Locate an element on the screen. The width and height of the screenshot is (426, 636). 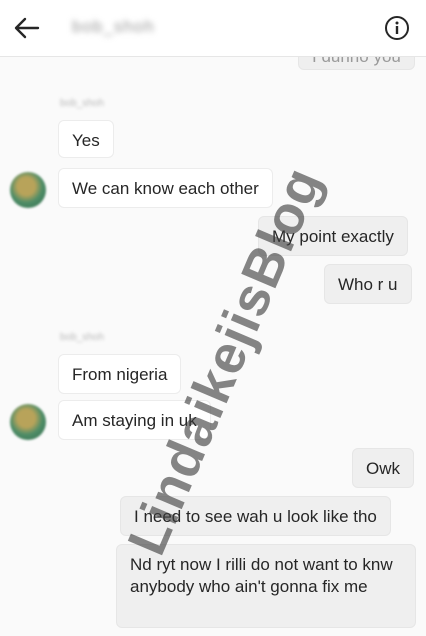
message-bubble: Am staying in uk is located at coordinates (134, 420).